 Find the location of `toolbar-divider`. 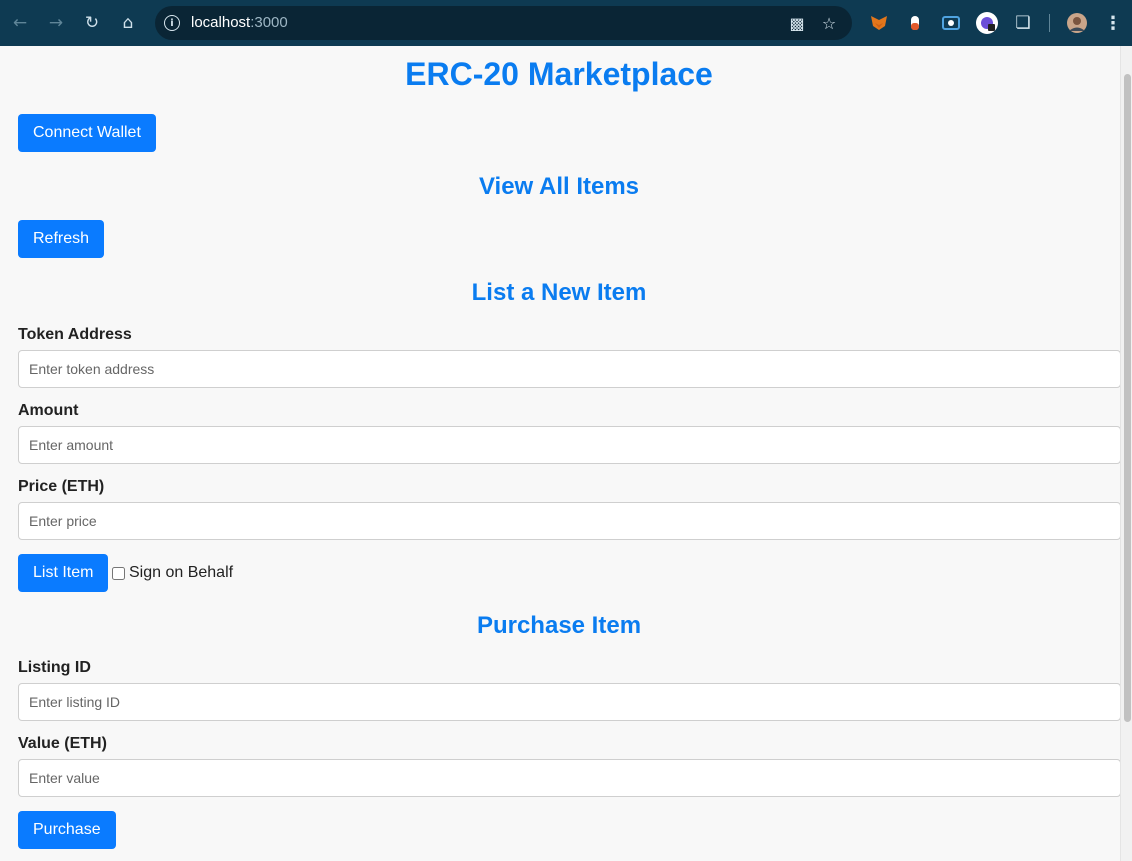

toolbar-divider is located at coordinates (1049, 23).